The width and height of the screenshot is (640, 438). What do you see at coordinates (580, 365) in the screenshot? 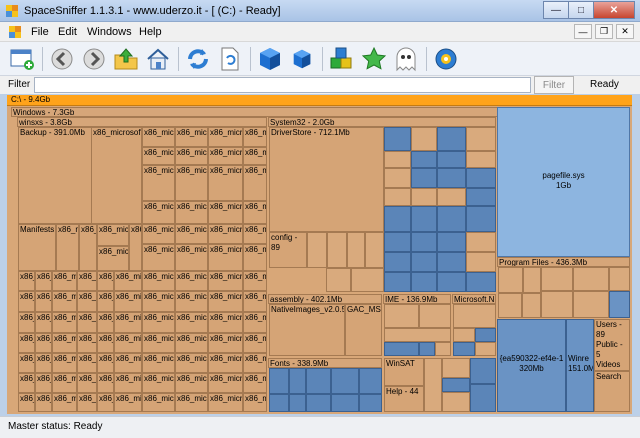
I see `winre-file: Winre 151.0M` at bounding box center [580, 365].